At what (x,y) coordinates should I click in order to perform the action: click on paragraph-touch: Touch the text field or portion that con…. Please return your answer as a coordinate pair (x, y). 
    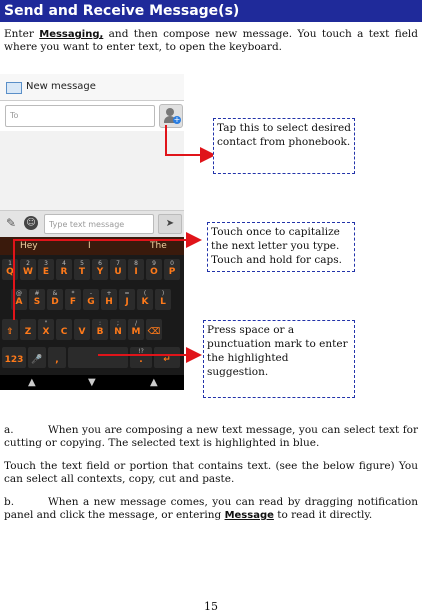
    Looking at the image, I should click on (211, 472).